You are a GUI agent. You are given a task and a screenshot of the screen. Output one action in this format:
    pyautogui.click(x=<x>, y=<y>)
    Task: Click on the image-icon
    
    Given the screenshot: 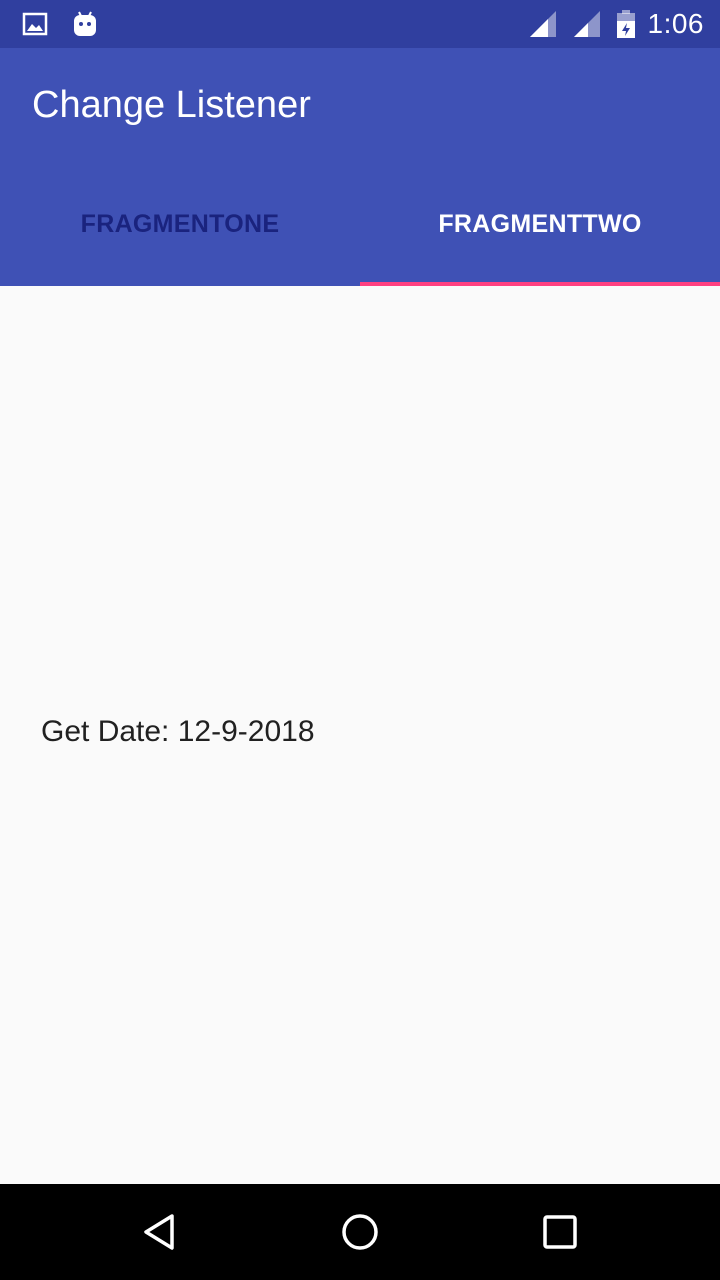 What is the action you would take?
    pyautogui.click(x=35, y=24)
    